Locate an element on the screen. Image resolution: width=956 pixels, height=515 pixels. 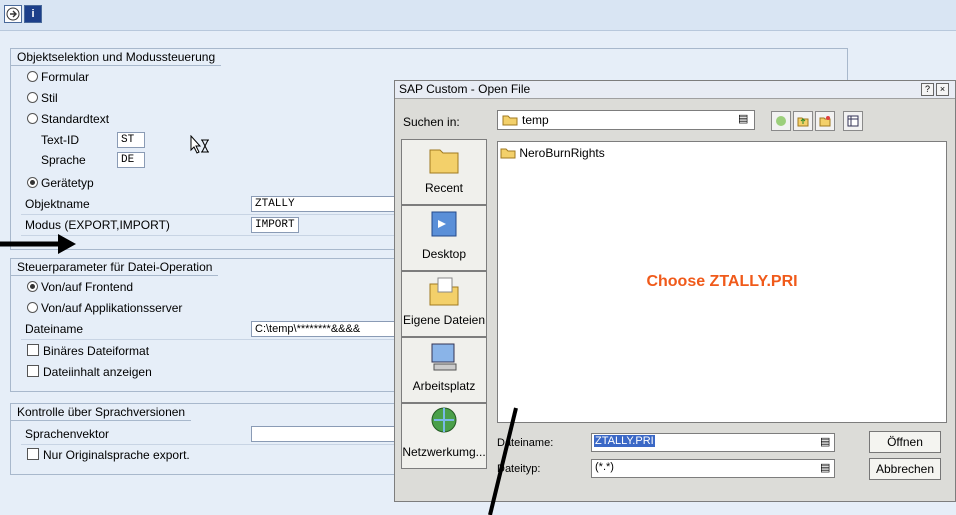
check-inhalt: Dateiinhalt anzeigen is located at coordinates (89, 372).